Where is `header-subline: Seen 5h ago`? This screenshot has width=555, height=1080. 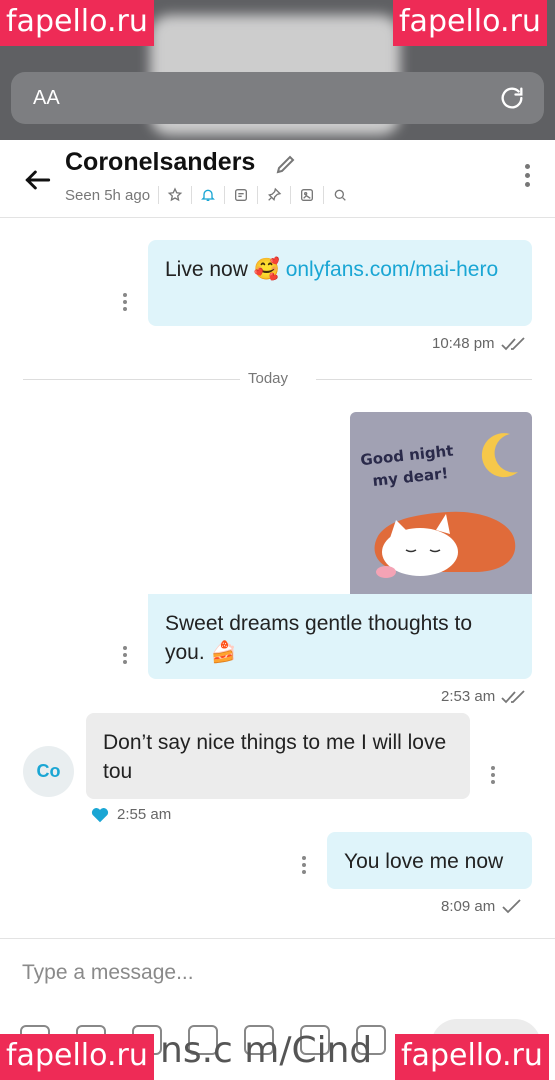
header-subline: Seen 5h ago is located at coordinates (206, 195).